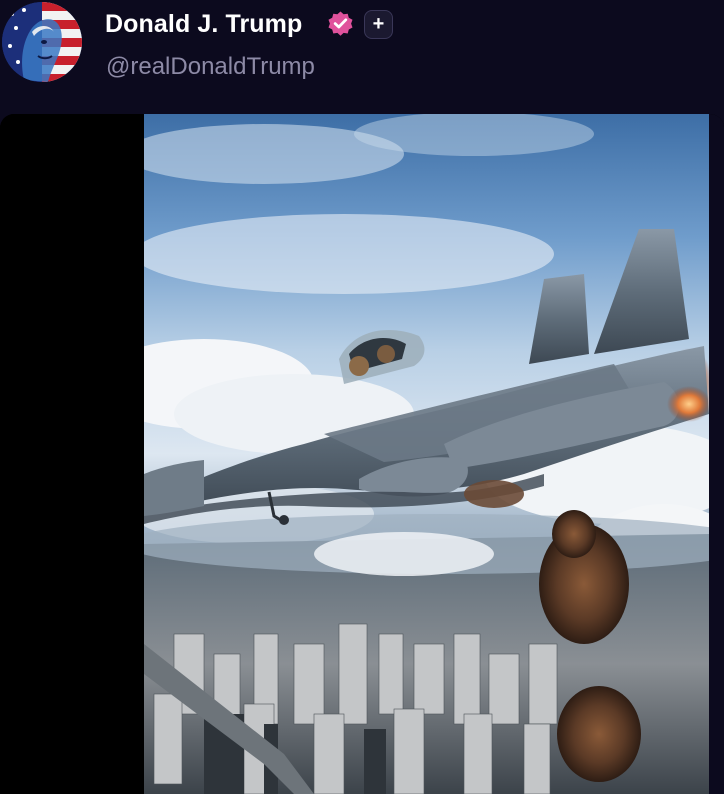 This screenshot has height=794, width=724. I want to click on avatar, so click(42, 42).